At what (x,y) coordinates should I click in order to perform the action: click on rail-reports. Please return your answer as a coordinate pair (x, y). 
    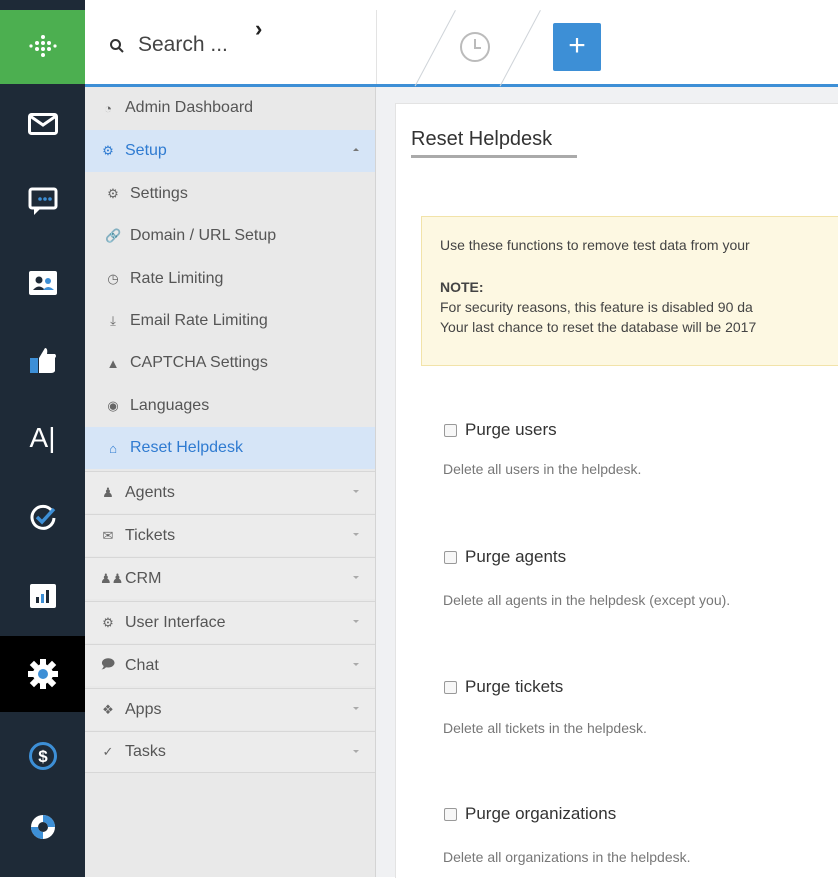
    Looking at the image, I should click on (42, 596).